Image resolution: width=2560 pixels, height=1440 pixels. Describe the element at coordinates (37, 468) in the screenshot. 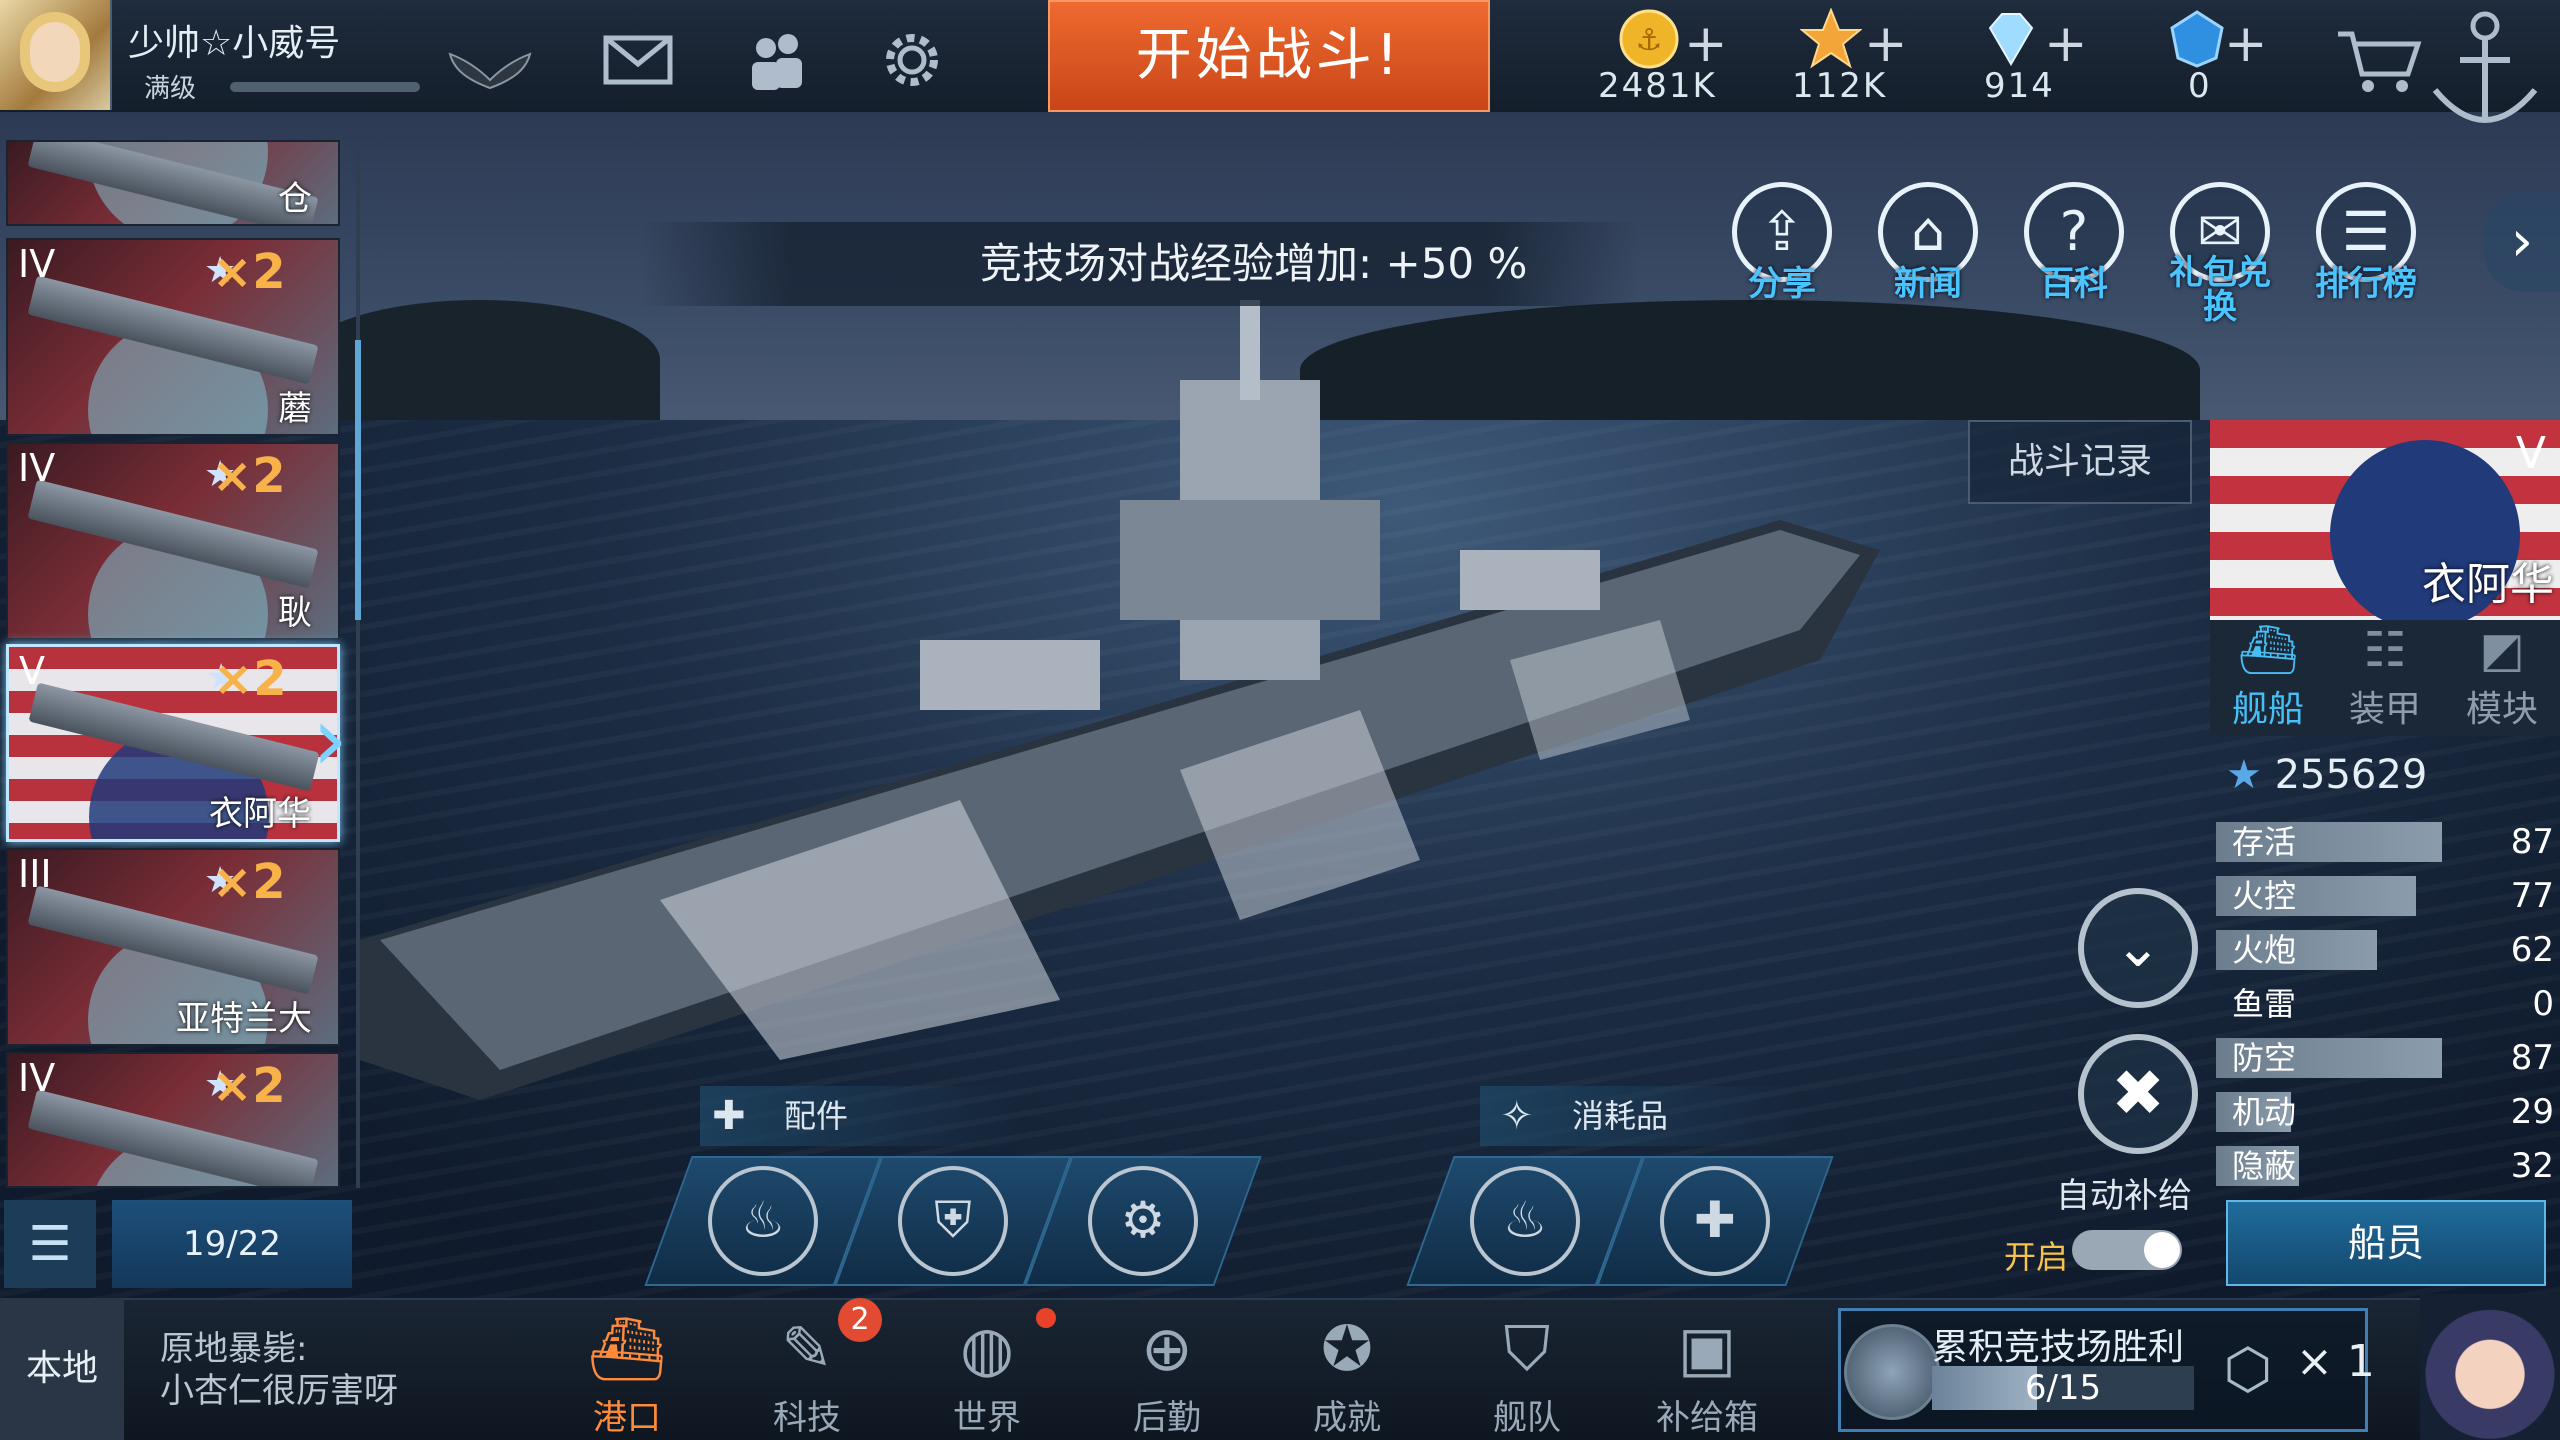

I see `ship-tier: IV` at that location.